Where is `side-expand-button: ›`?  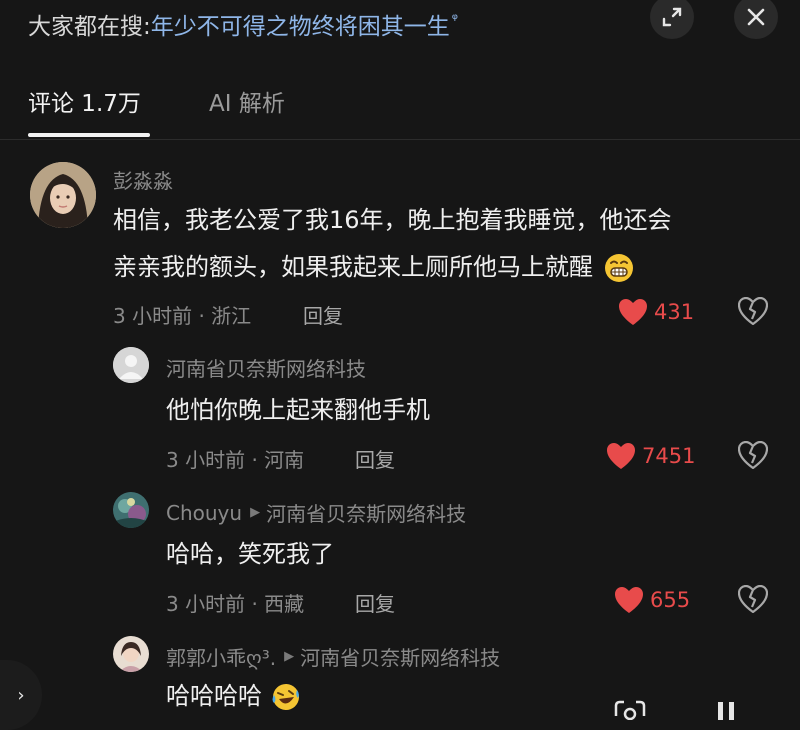 side-expand-button: › is located at coordinates (21, 695).